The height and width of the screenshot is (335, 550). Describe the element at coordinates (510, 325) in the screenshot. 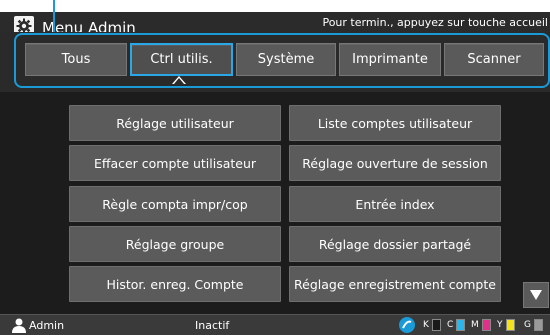

I see `toner-swatch-y` at that location.